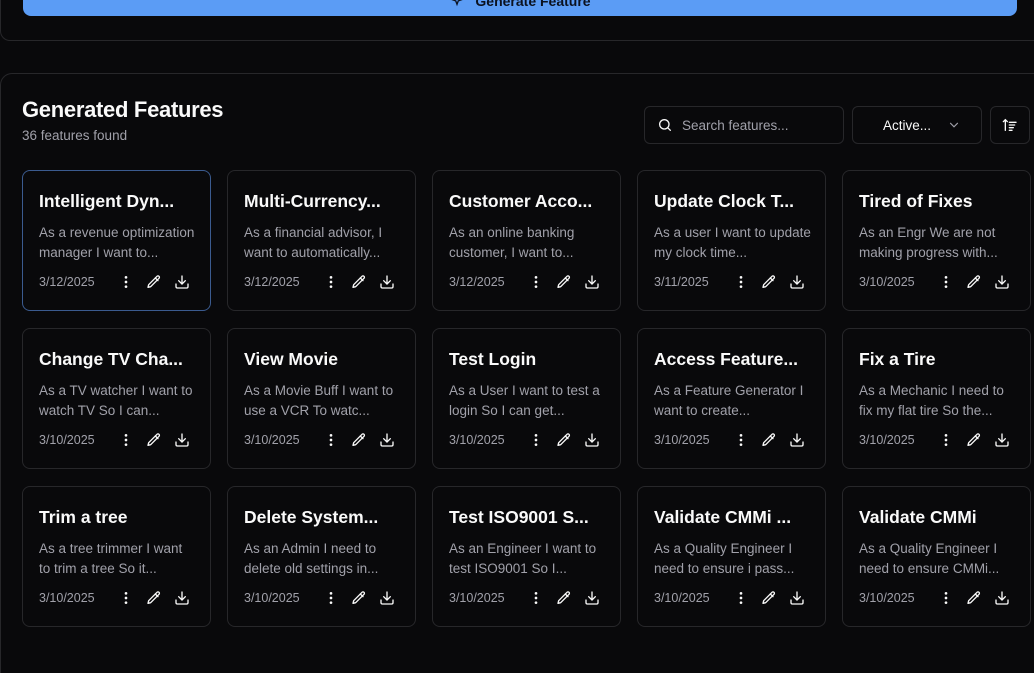 This screenshot has height=673, width=1034. What do you see at coordinates (272, 282) in the screenshot?
I see `feature-date: 3/12/2025` at bounding box center [272, 282].